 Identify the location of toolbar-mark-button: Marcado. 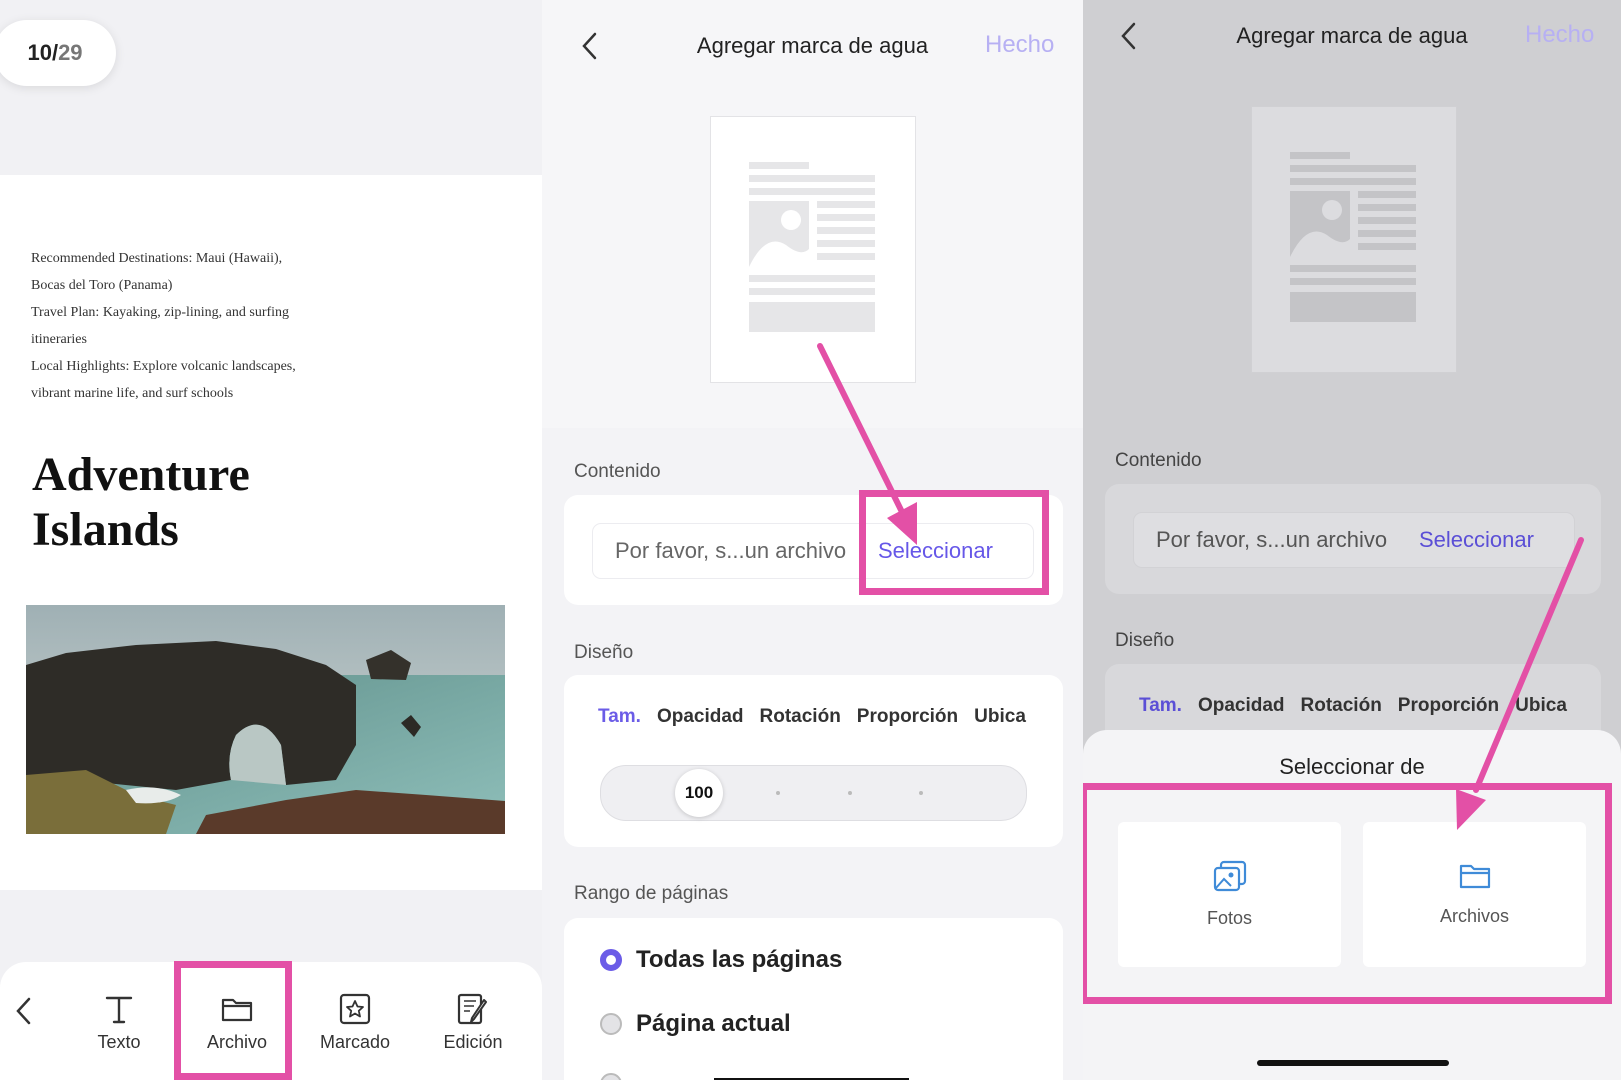
(355, 1022).